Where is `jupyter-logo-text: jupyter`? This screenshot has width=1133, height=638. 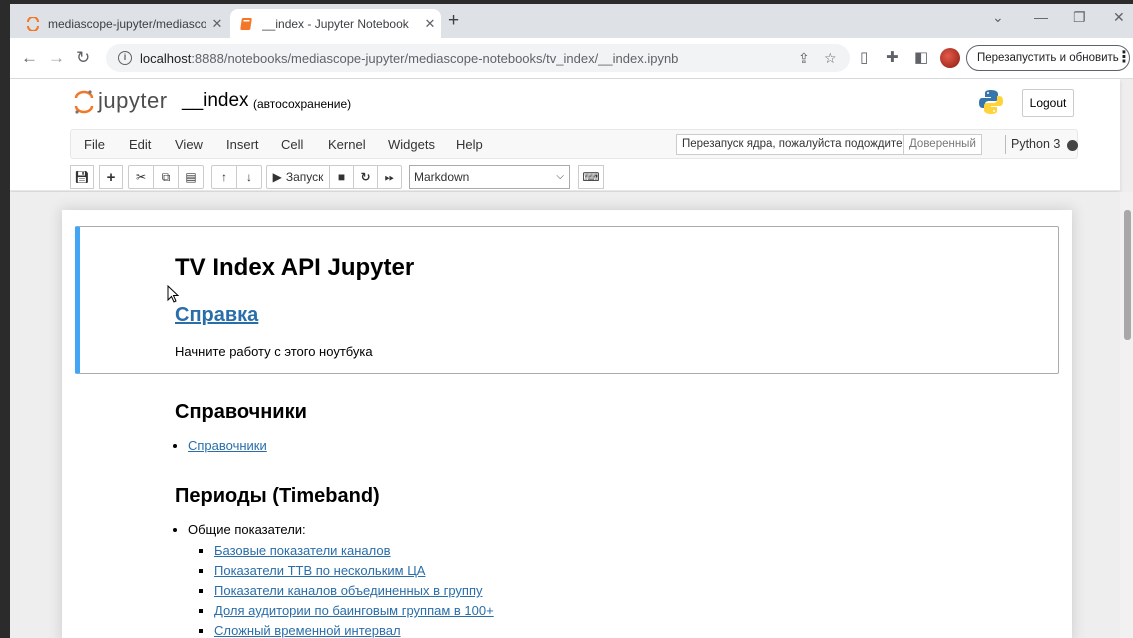
jupyter-logo-text: jupyter is located at coordinates (133, 101).